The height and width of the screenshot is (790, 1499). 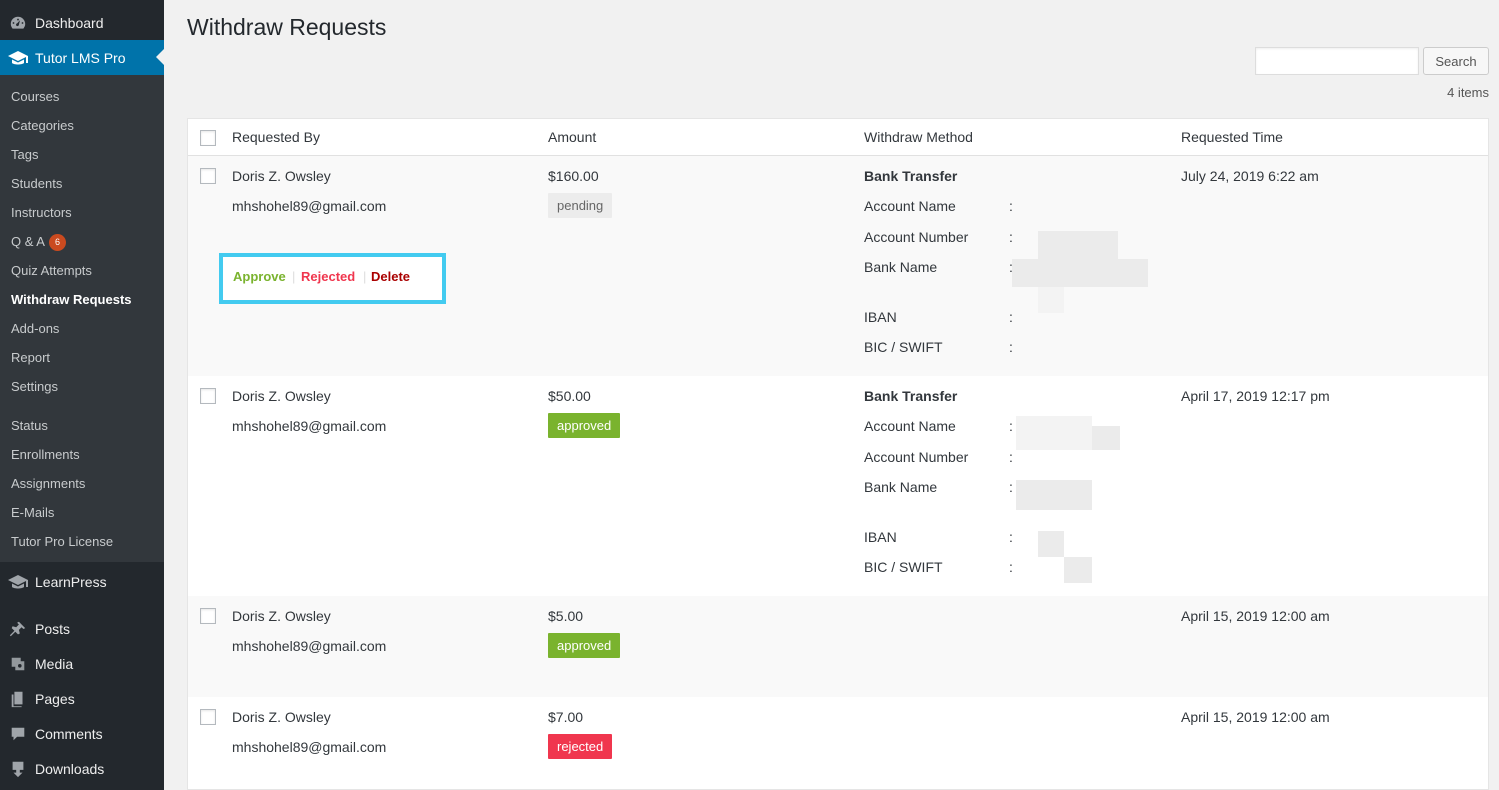 What do you see at coordinates (1250, 176) in the screenshot?
I see `requested-time: July 24, 2019 6:22 am` at bounding box center [1250, 176].